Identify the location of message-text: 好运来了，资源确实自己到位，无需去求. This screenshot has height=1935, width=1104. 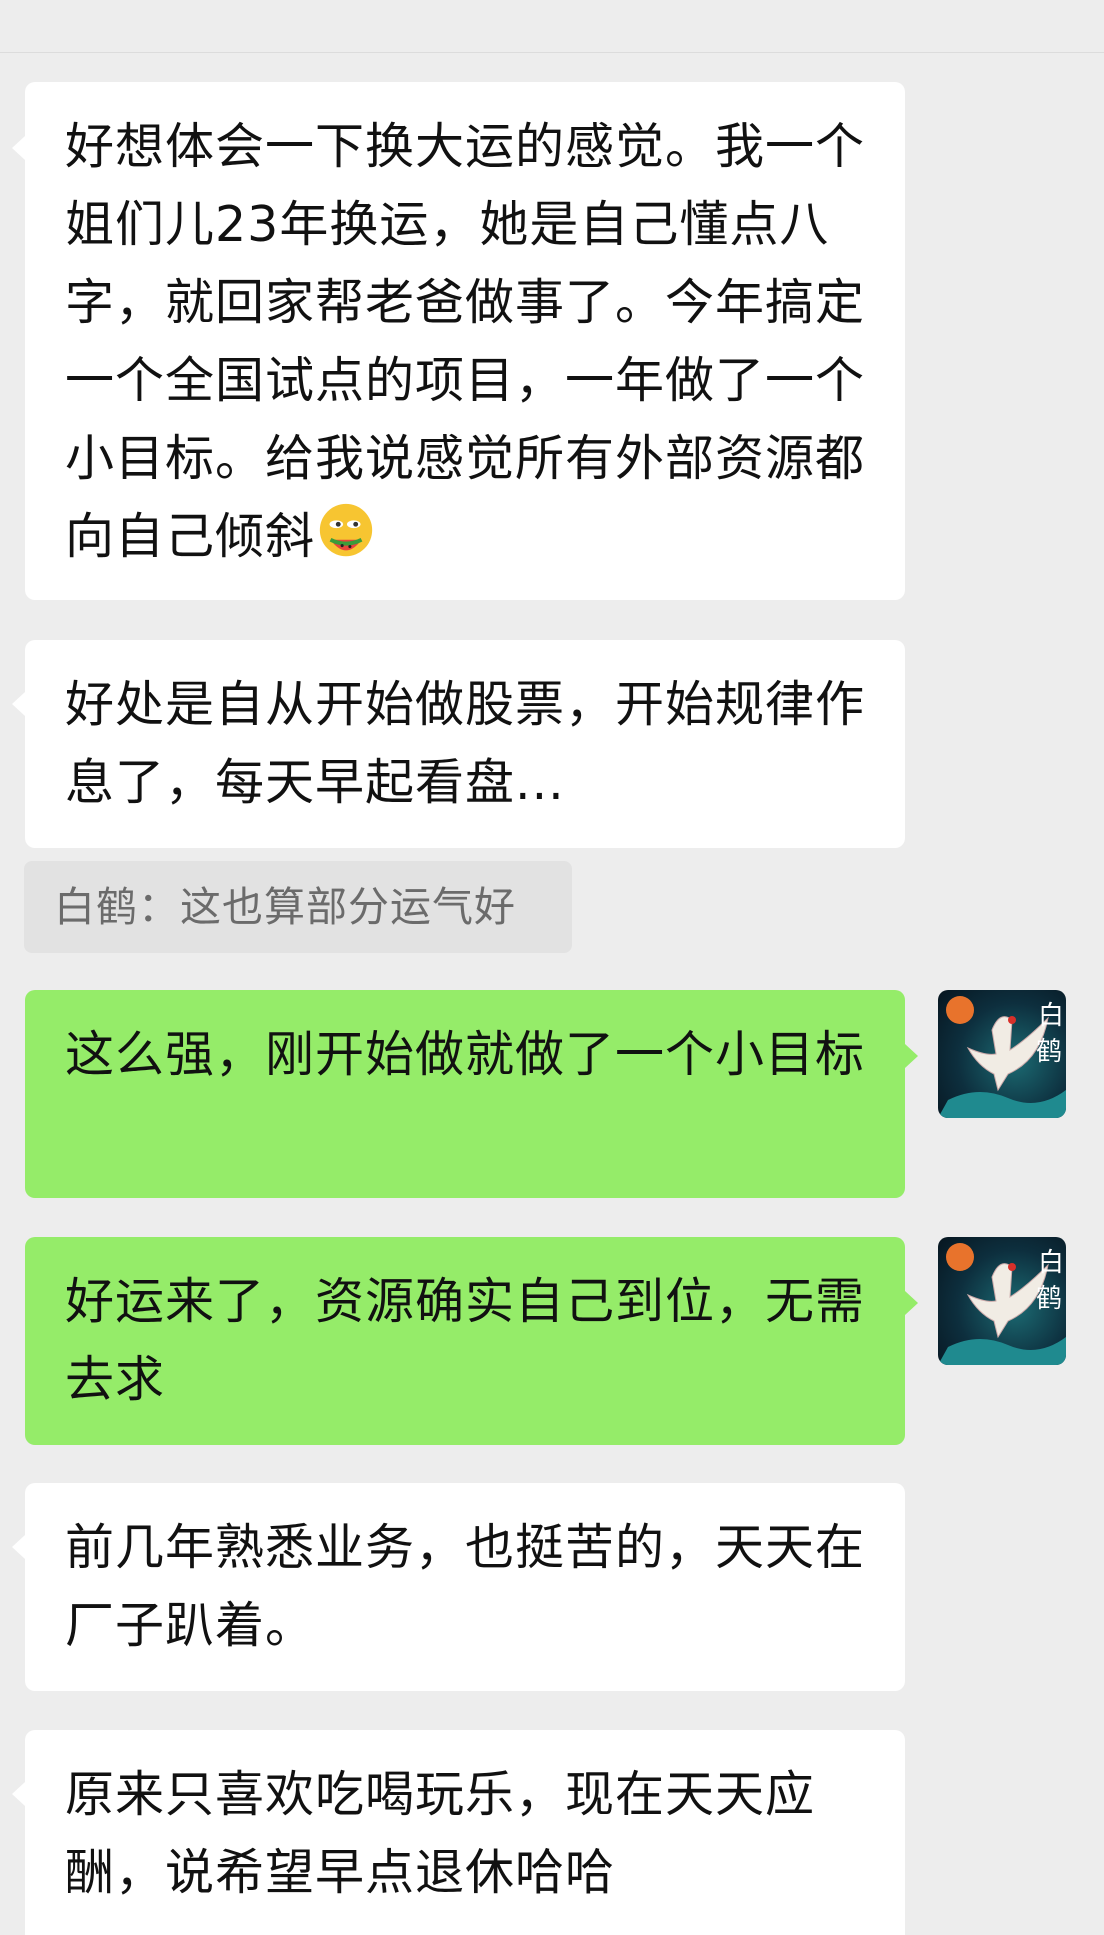
(465, 1340).